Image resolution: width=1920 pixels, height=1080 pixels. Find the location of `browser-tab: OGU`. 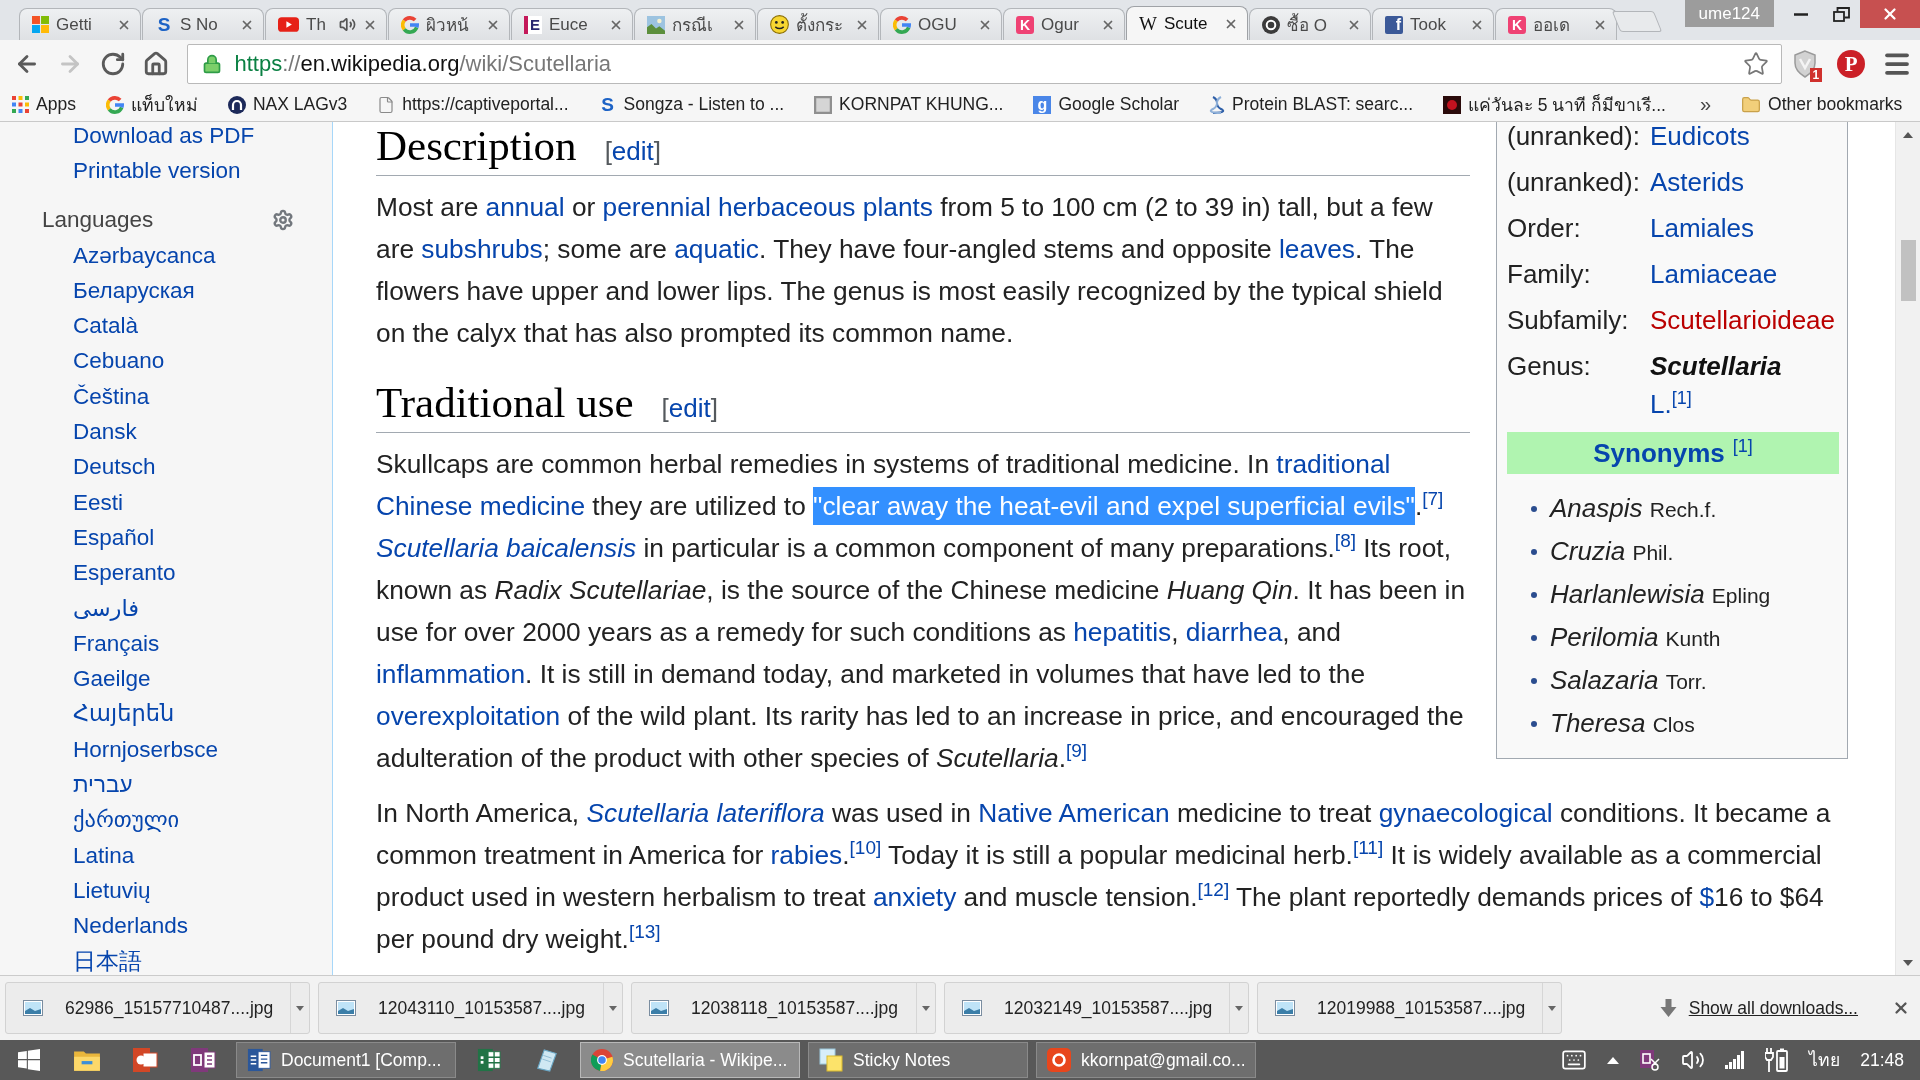

browser-tab: OGU is located at coordinates (941, 24).